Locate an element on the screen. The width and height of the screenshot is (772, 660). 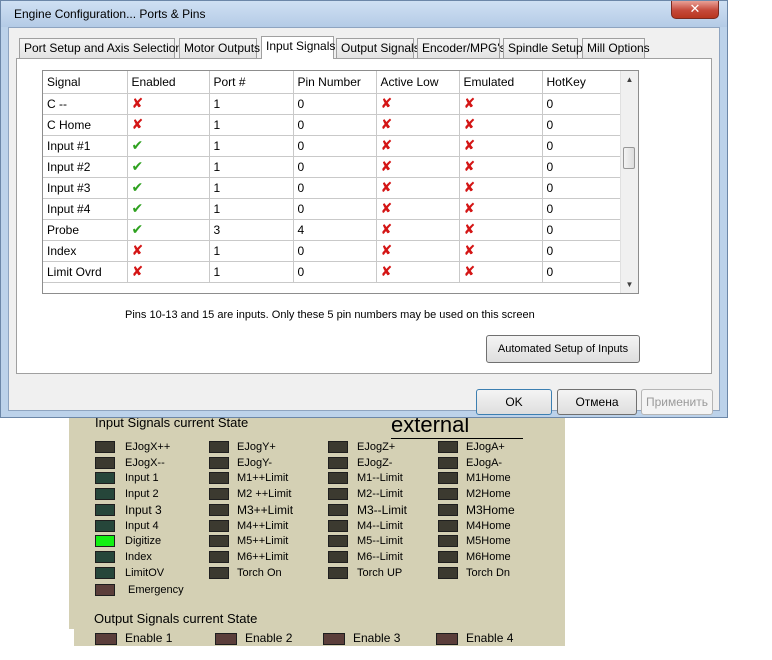
table-cell-pin: 4 is located at coordinates (335, 230).